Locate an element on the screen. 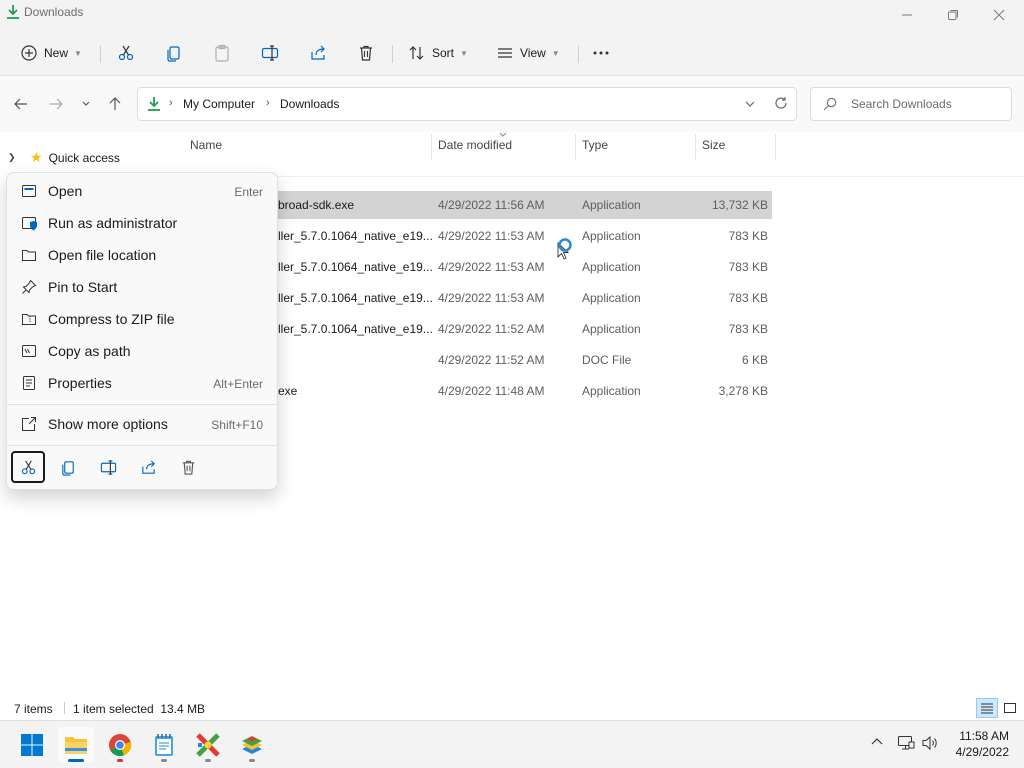 The image size is (1024, 768). close-icon is located at coordinates (999, 15).